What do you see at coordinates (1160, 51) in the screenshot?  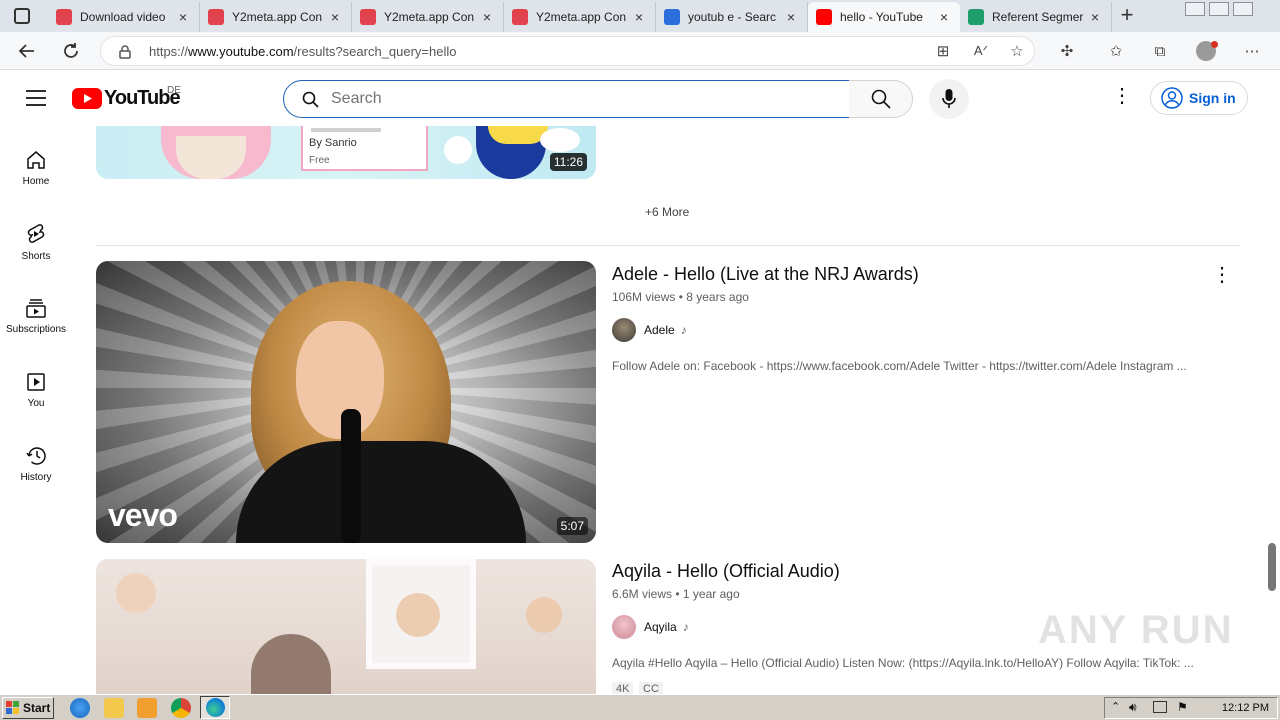 I see `collections-icon: ⧉` at bounding box center [1160, 51].